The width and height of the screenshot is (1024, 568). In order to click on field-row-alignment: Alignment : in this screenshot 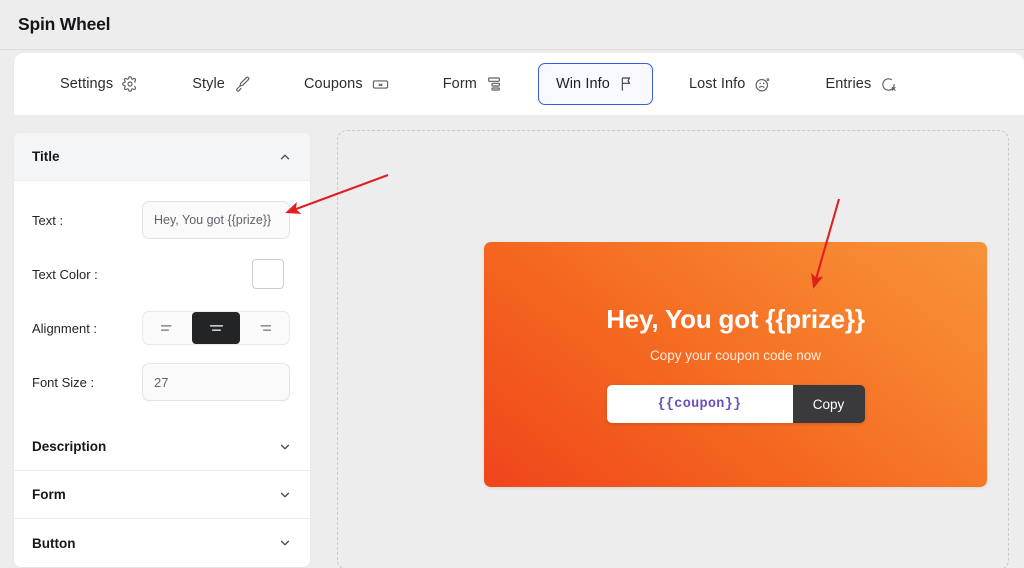, I will do `click(162, 328)`.